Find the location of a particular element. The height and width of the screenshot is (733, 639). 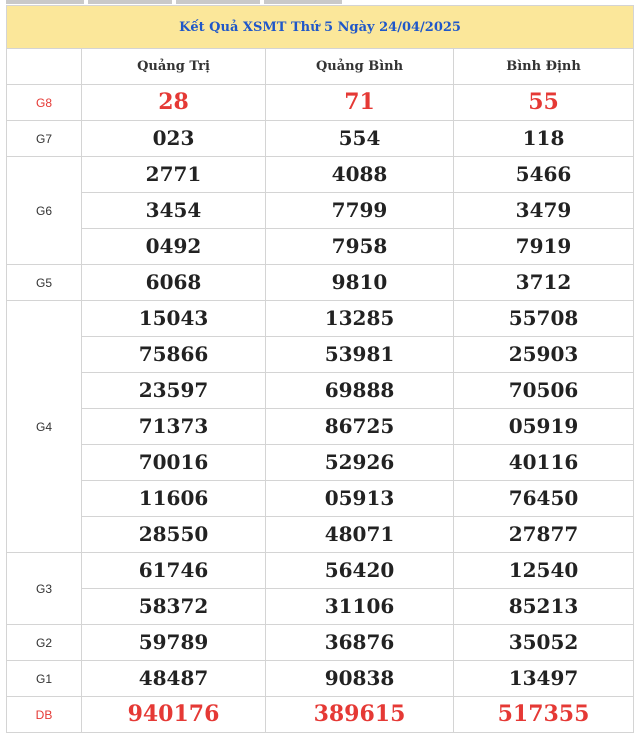

province-header: Bình Định is located at coordinates (543, 66).